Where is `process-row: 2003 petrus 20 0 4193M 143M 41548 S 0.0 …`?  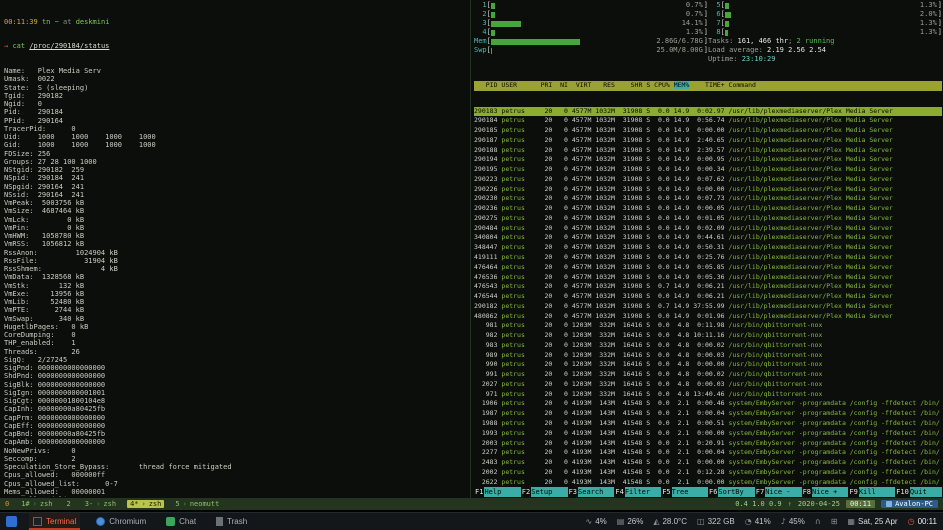
process-row: 2003 petrus 20 0 4193M 143M 41548 S 0.0 … is located at coordinates (708, 444).